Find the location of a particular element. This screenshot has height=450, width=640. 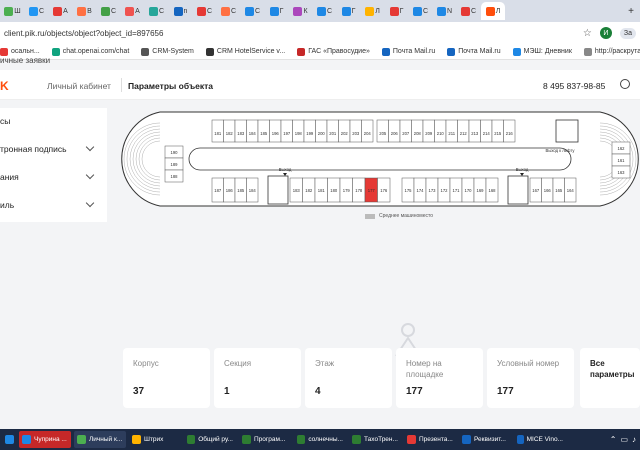

tray-volume-icon: ♪ is located at coordinates (634, 439).